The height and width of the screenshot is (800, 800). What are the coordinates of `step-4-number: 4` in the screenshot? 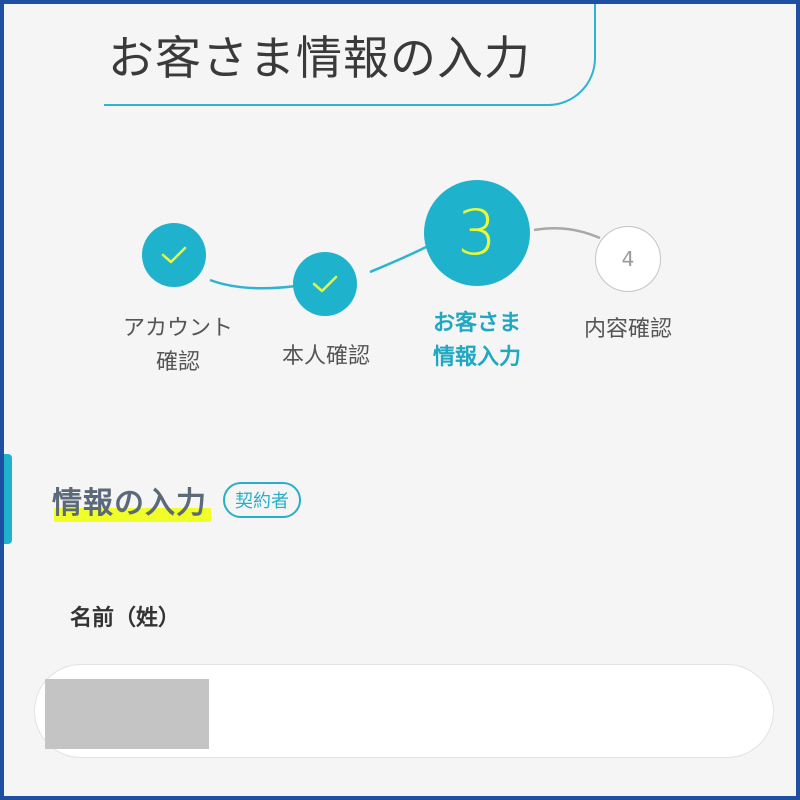 It's located at (628, 259).